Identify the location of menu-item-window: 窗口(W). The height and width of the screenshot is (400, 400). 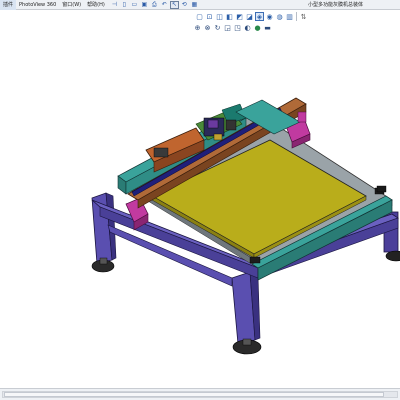
(71, 5).